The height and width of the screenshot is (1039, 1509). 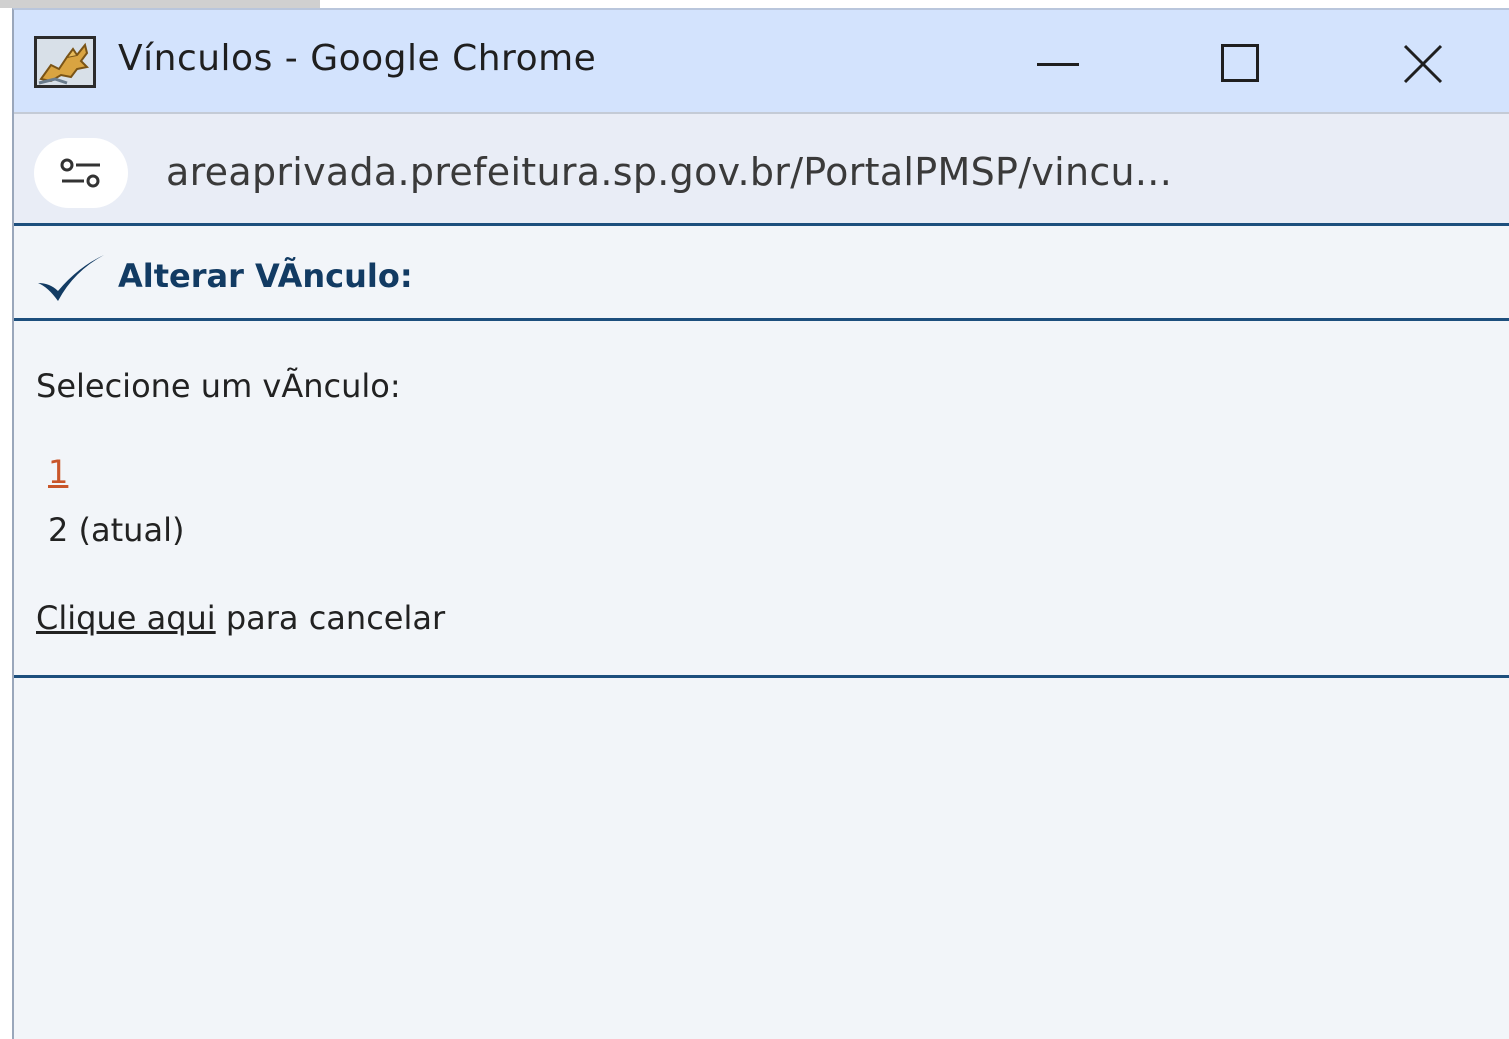 What do you see at coordinates (71, 278) in the screenshot?
I see `checkmark-icon` at bounding box center [71, 278].